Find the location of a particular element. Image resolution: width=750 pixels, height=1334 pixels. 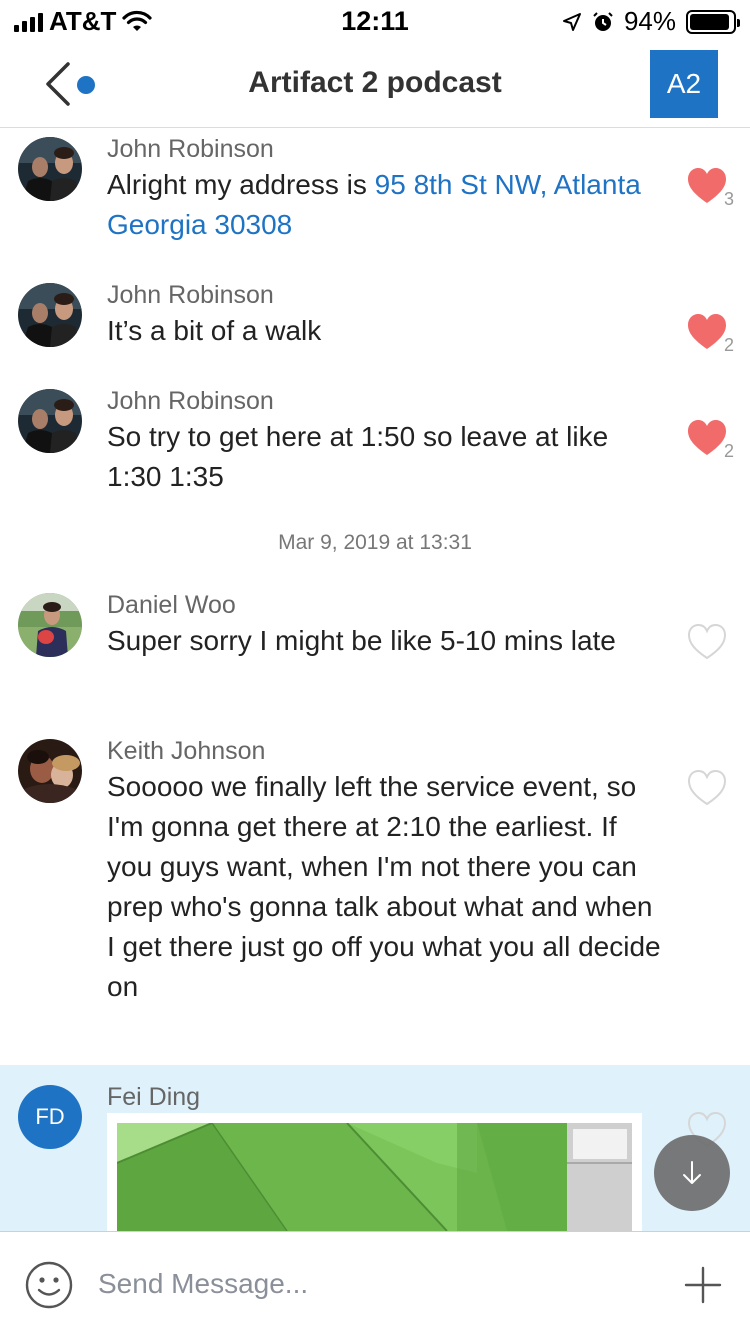

plus-icon is located at coordinates (703, 1285).